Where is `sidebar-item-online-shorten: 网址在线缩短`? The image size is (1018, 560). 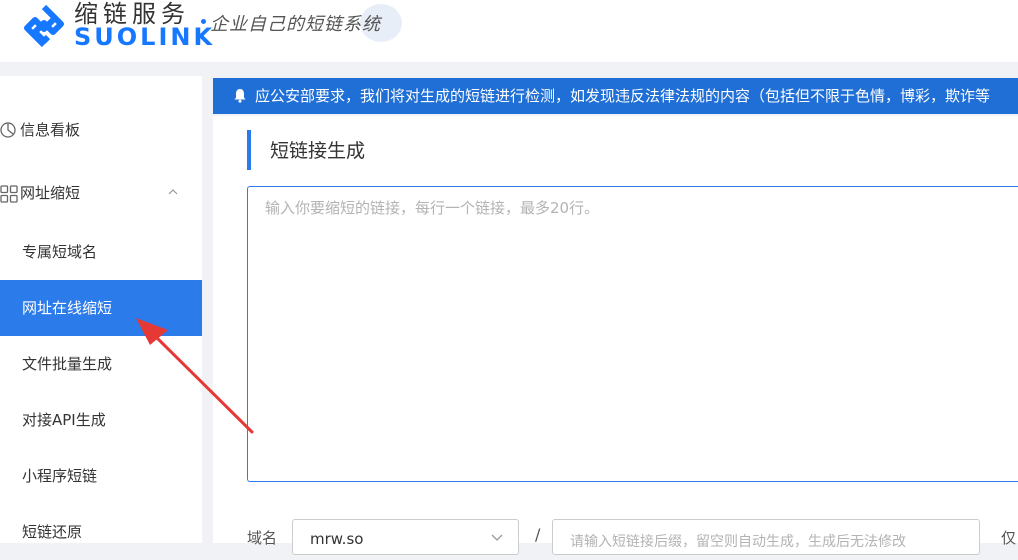 sidebar-item-online-shorten: 网址在线缩短 is located at coordinates (101, 308).